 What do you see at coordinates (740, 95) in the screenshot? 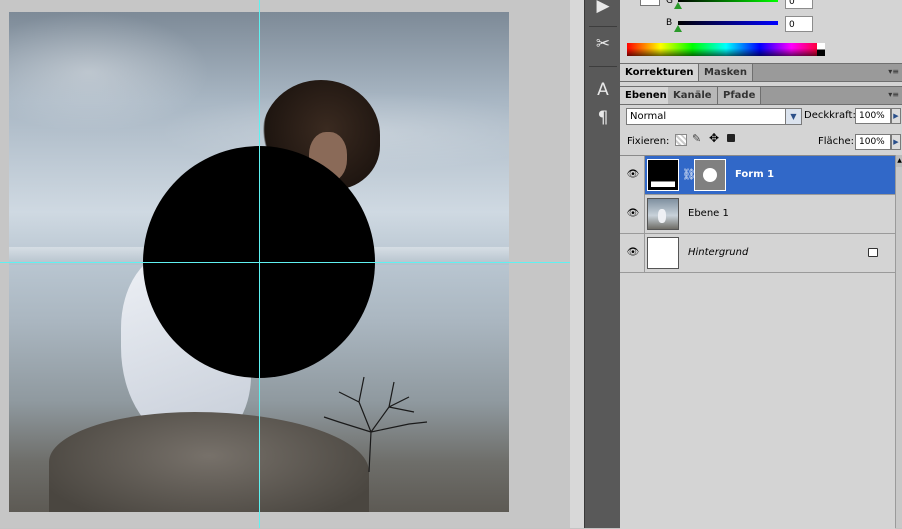
I see `tab-pfade: Pfade` at bounding box center [740, 95].